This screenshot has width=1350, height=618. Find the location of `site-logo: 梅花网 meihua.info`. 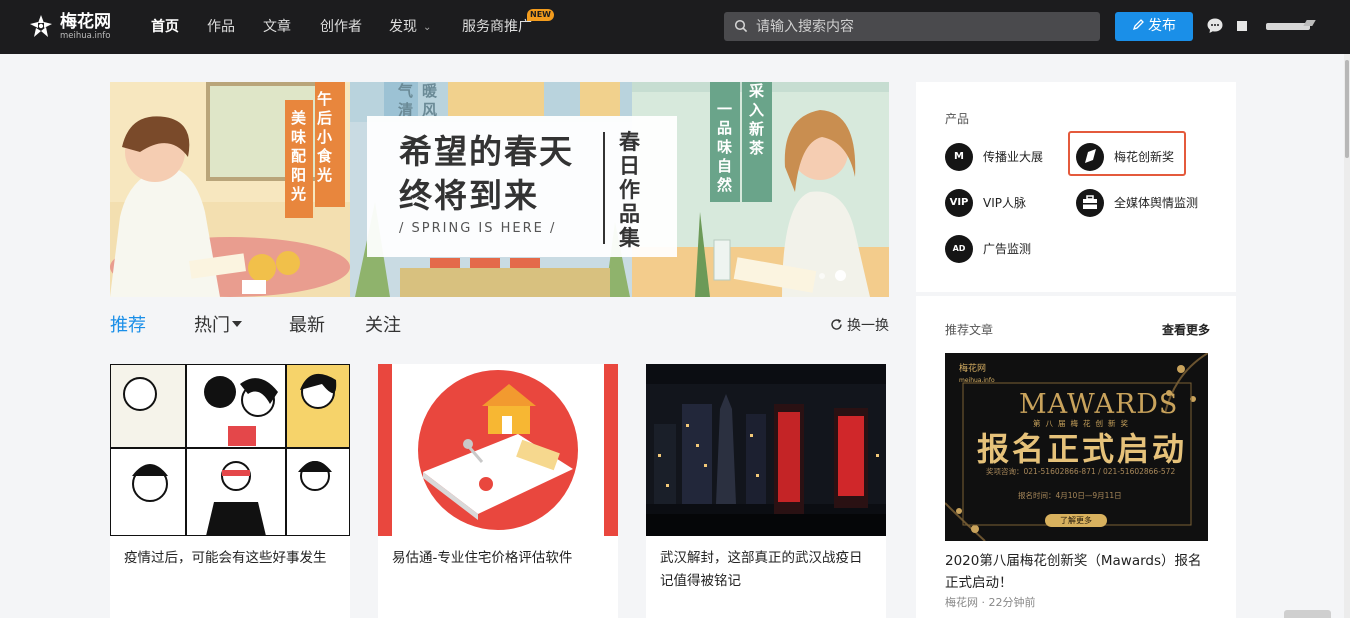

site-logo: 梅花网 meihua.info is located at coordinates (73, 27).